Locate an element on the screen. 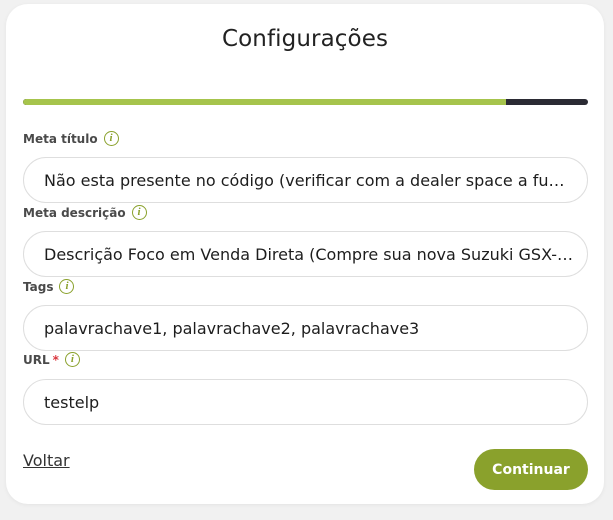  url-label-row: URL * i is located at coordinates (51, 359).